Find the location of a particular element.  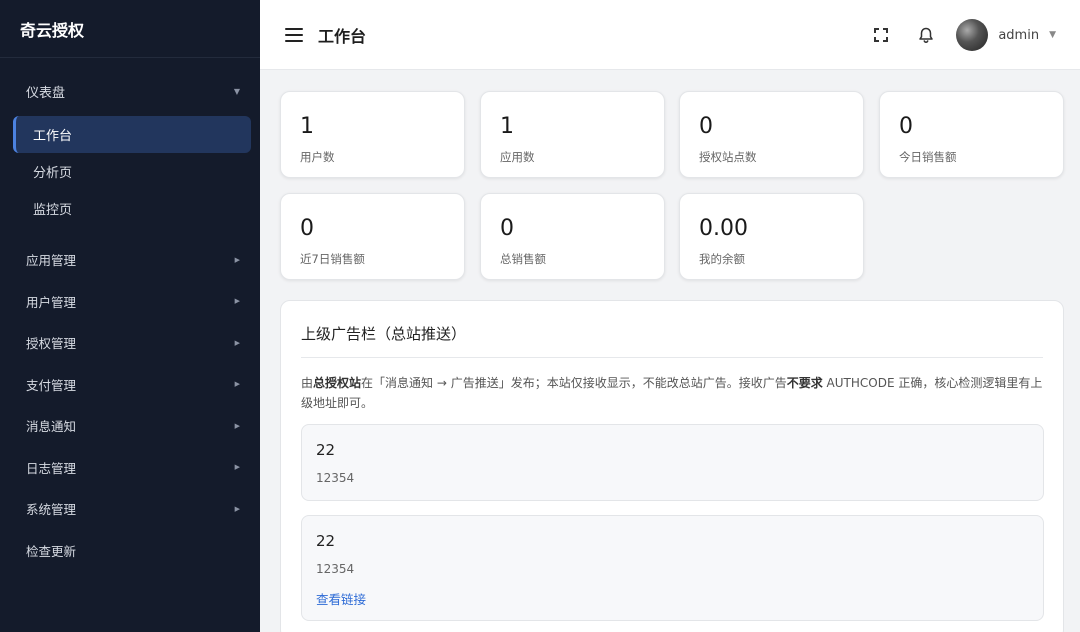

sidebar-item-log-management: 日志管理 ▶ is located at coordinates (130, 468).